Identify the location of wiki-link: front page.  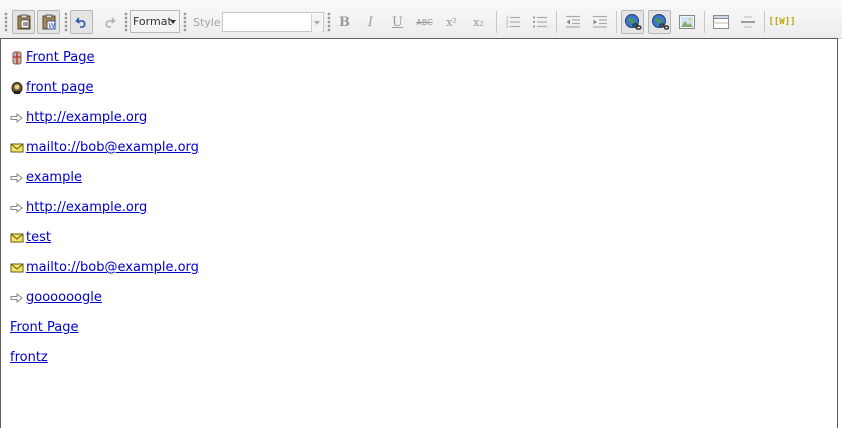
(60, 88).